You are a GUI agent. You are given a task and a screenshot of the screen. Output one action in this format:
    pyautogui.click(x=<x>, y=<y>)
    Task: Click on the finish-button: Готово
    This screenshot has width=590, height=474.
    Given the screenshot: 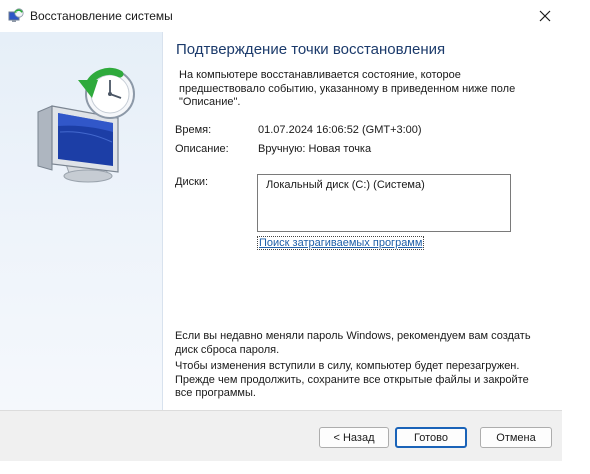 What is the action you would take?
    pyautogui.click(x=431, y=437)
    